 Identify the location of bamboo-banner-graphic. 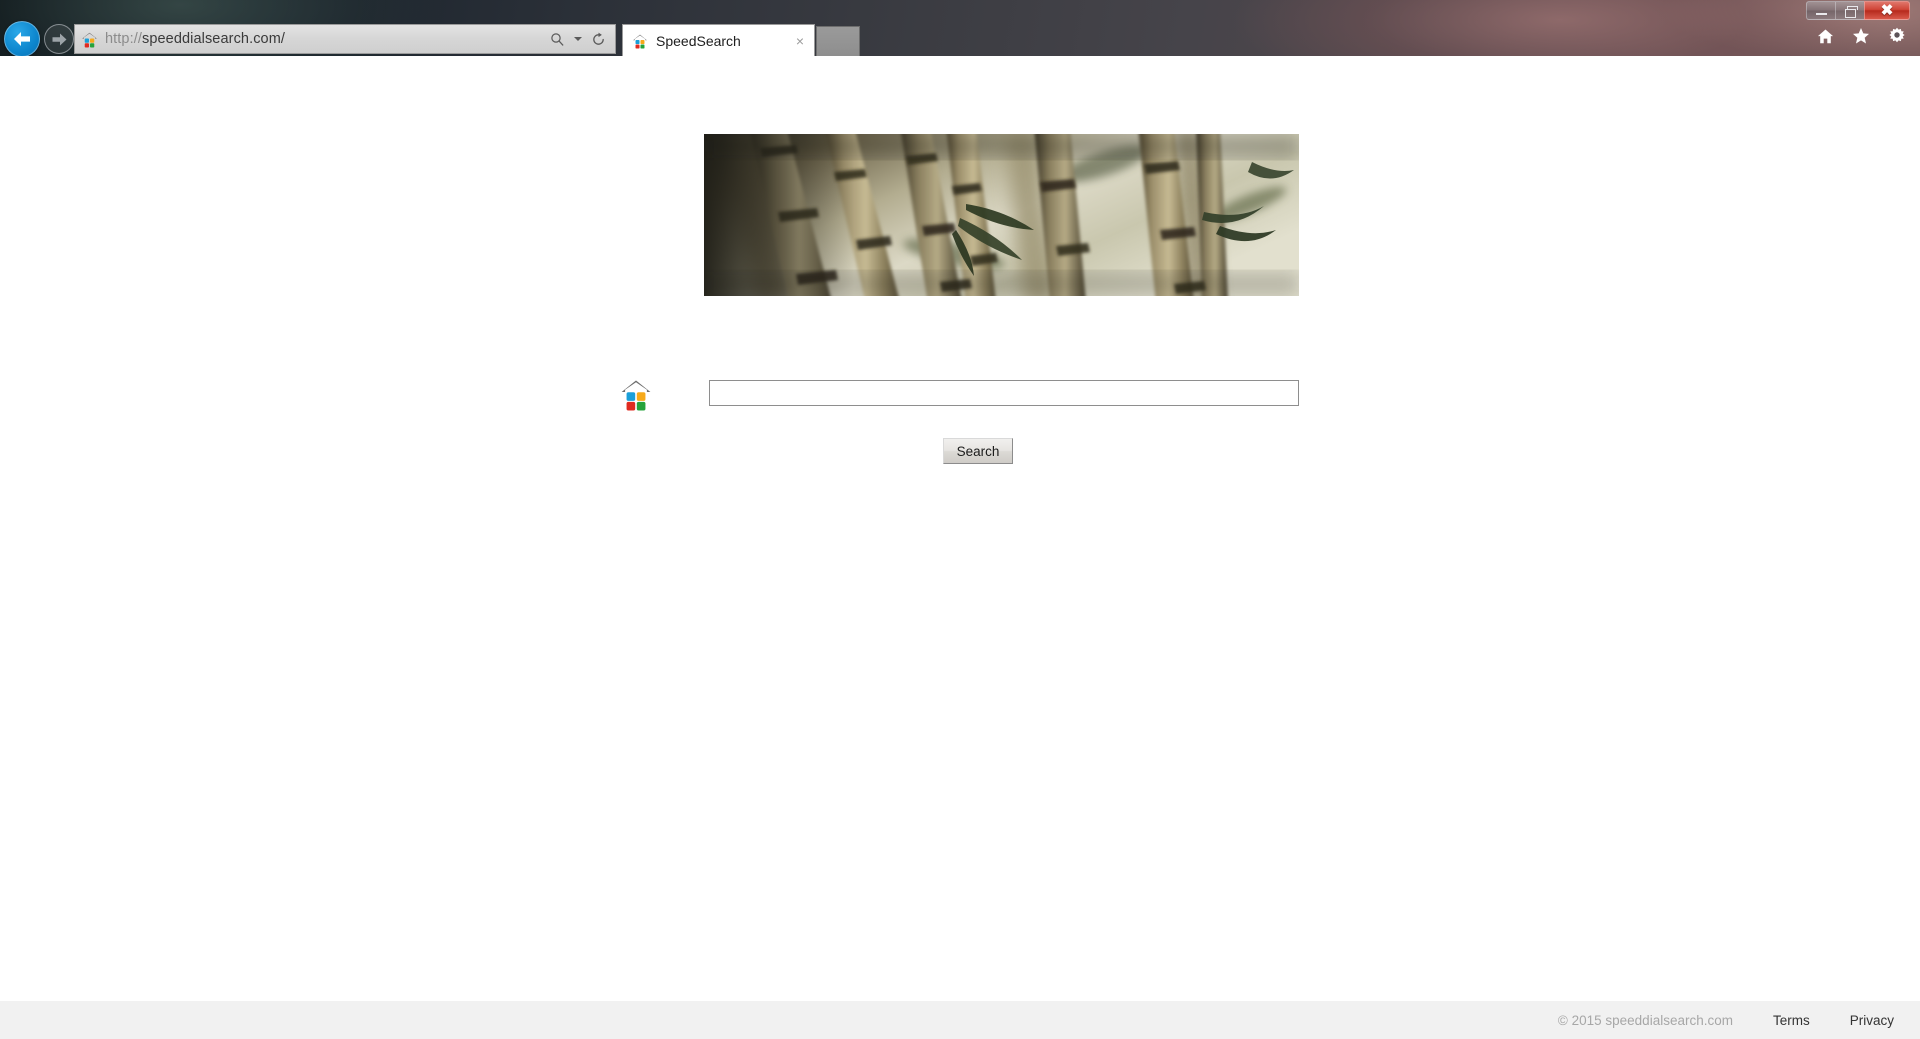
(1001, 215).